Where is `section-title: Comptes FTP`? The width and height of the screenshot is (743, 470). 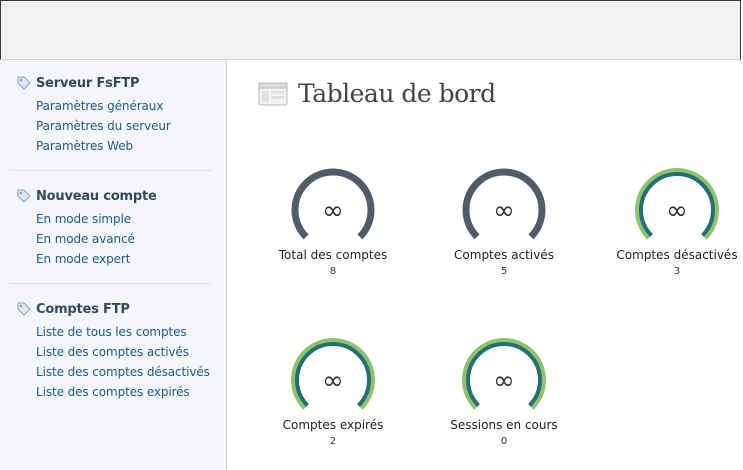
section-title: Comptes FTP is located at coordinates (83, 309).